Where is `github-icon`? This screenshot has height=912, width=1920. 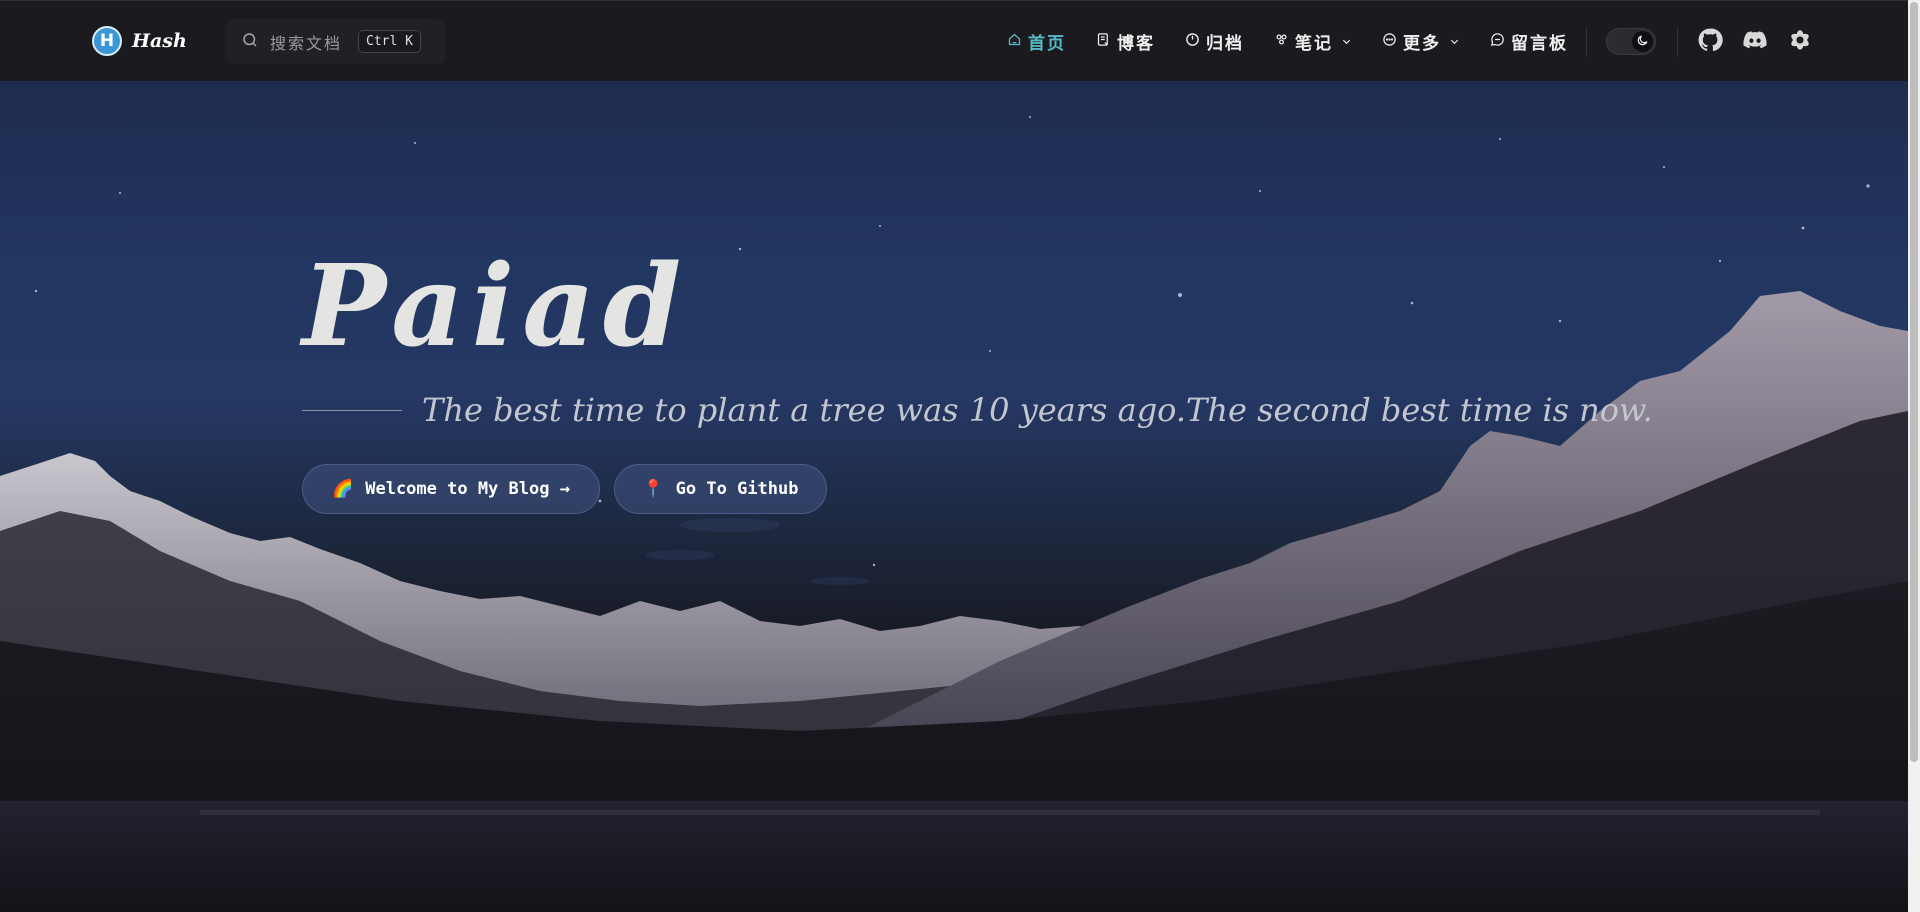
github-icon is located at coordinates (1710, 42).